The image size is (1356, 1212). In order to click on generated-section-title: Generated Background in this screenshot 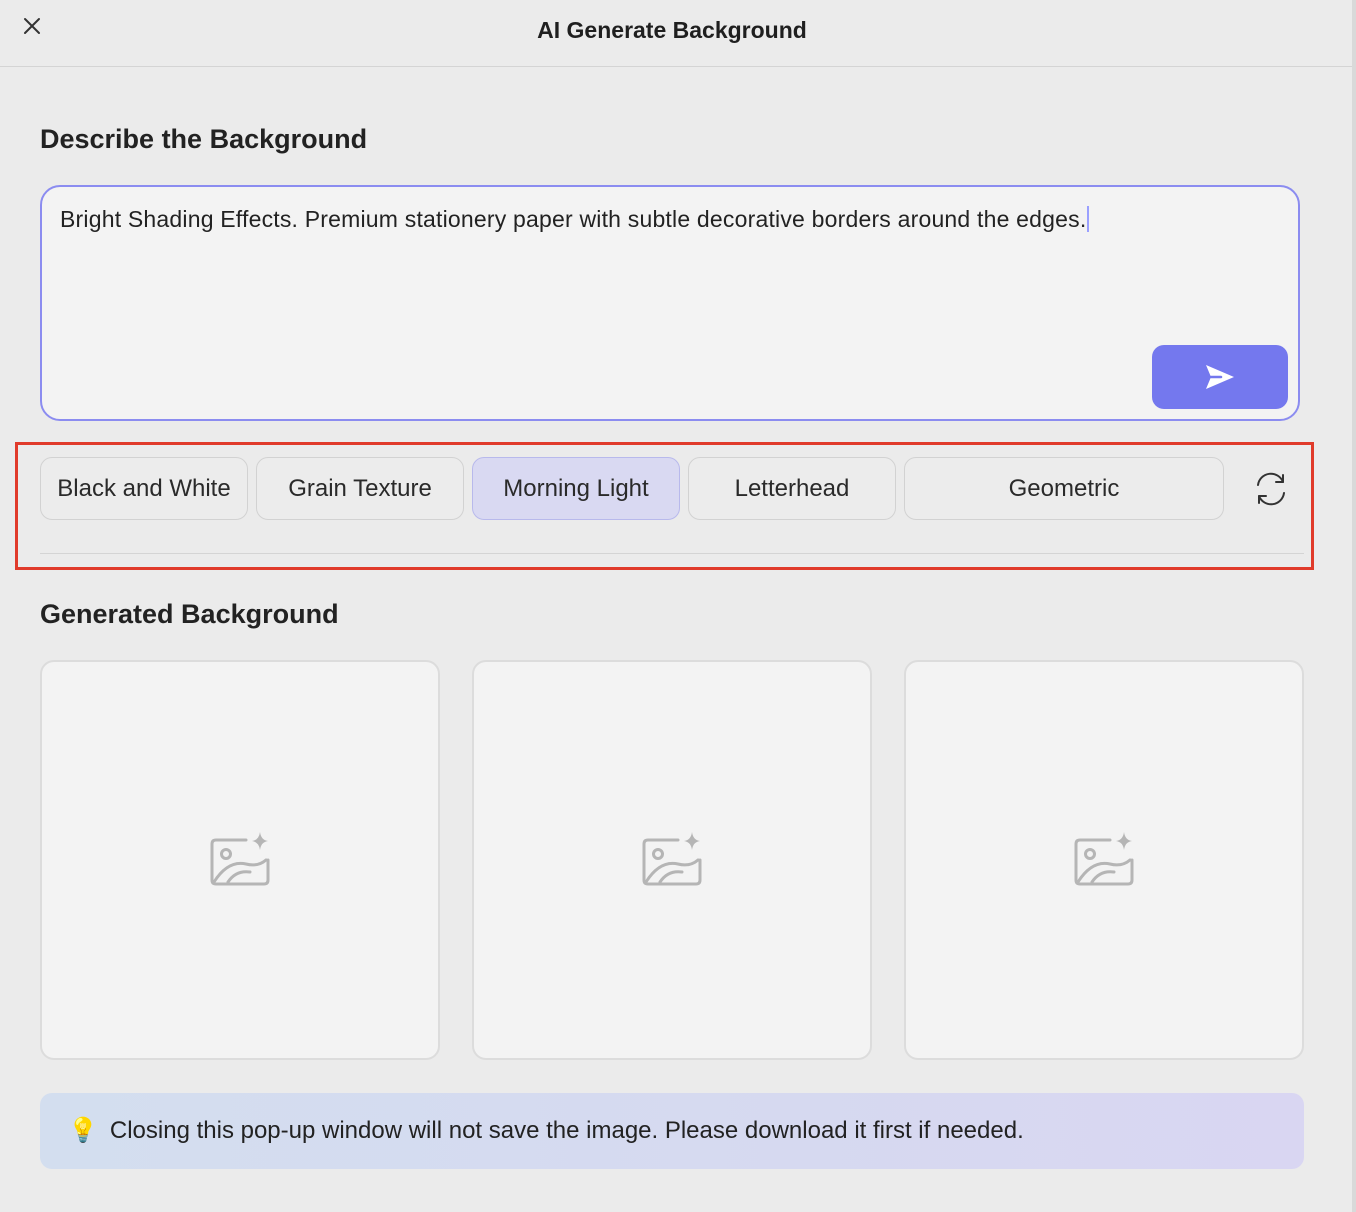, I will do `click(189, 614)`.